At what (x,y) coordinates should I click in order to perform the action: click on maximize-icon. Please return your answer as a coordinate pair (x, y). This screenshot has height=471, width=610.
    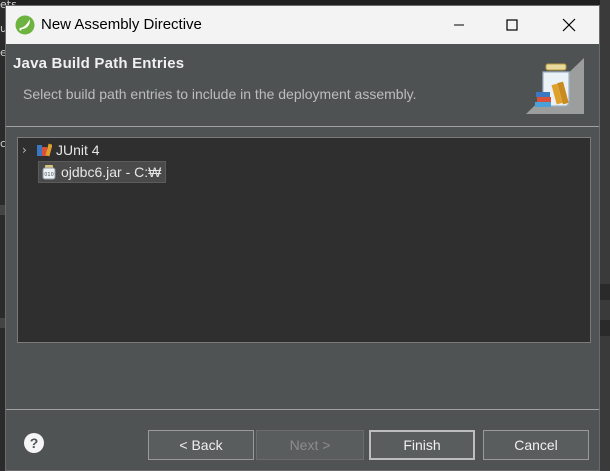
    Looking at the image, I should click on (511, 25).